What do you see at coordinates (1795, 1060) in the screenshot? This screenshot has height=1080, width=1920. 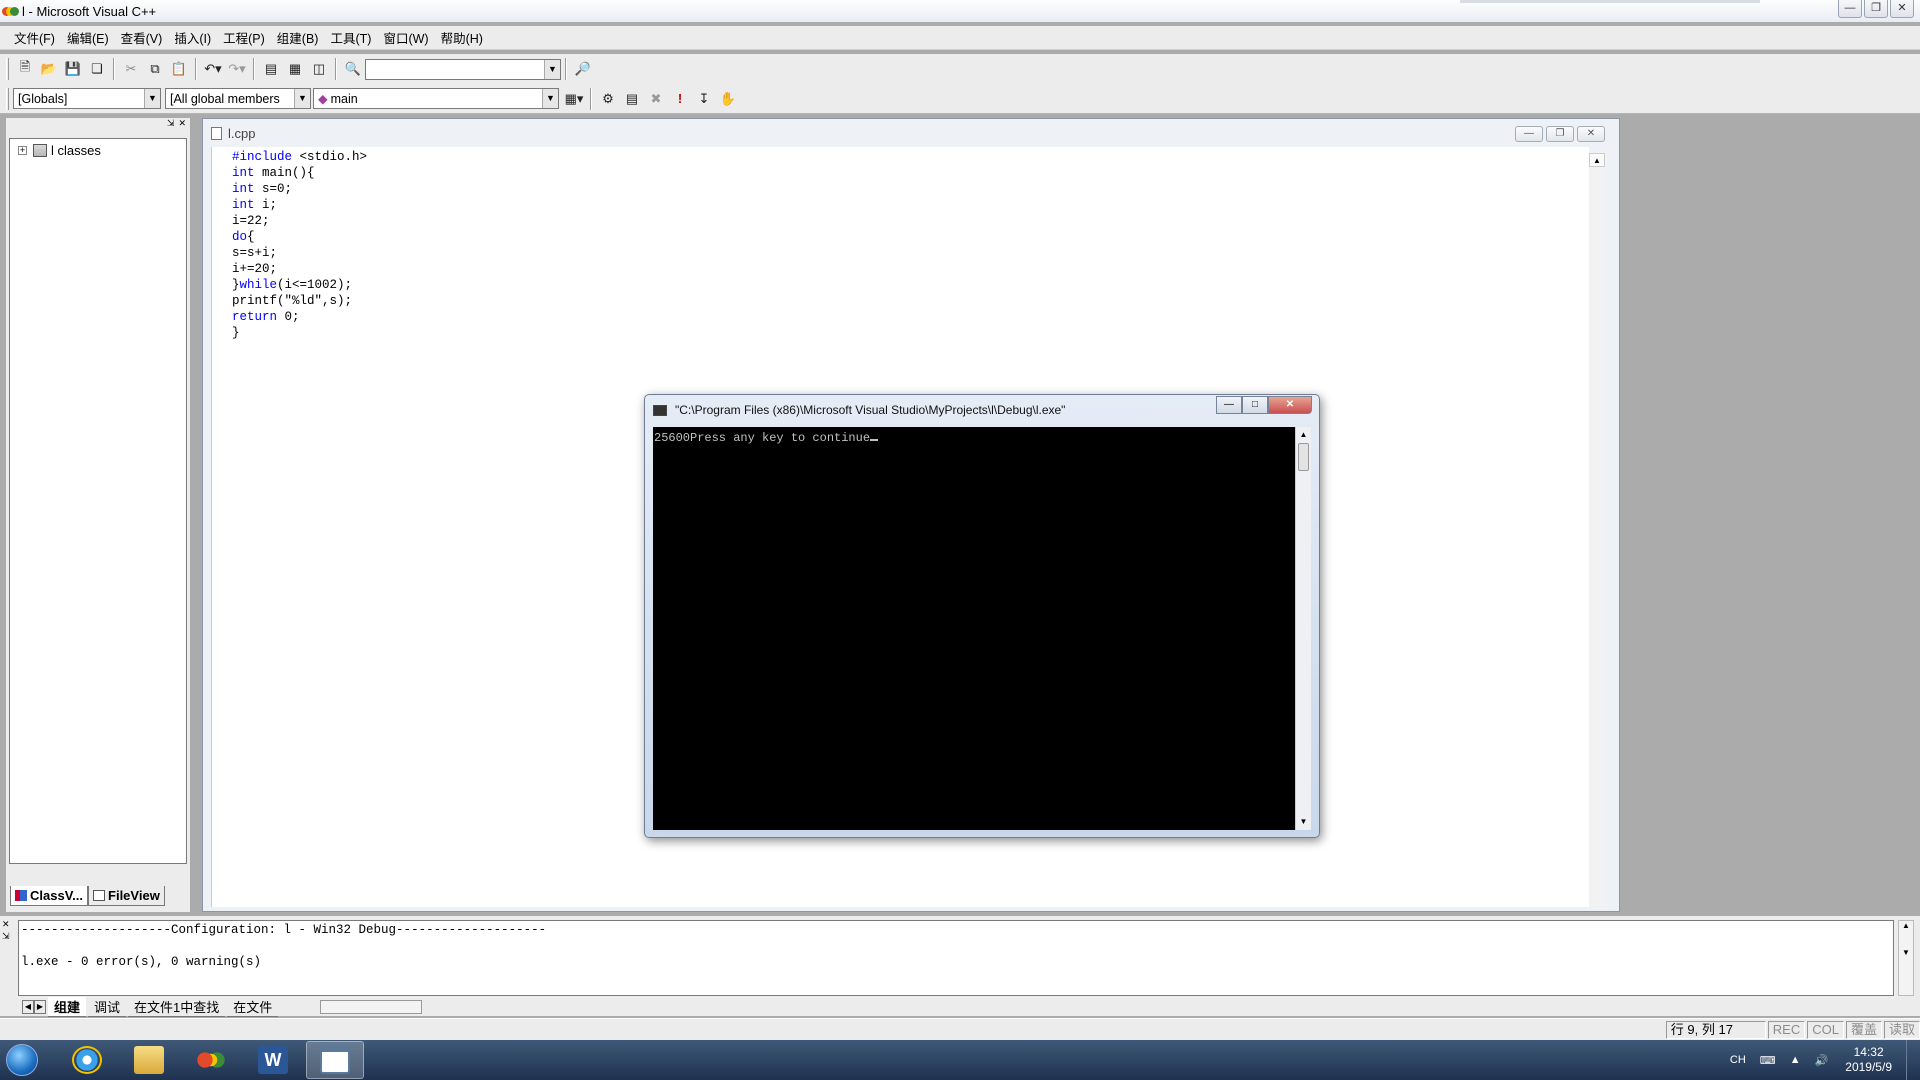 I see `tray-expand-icon: ▲` at bounding box center [1795, 1060].